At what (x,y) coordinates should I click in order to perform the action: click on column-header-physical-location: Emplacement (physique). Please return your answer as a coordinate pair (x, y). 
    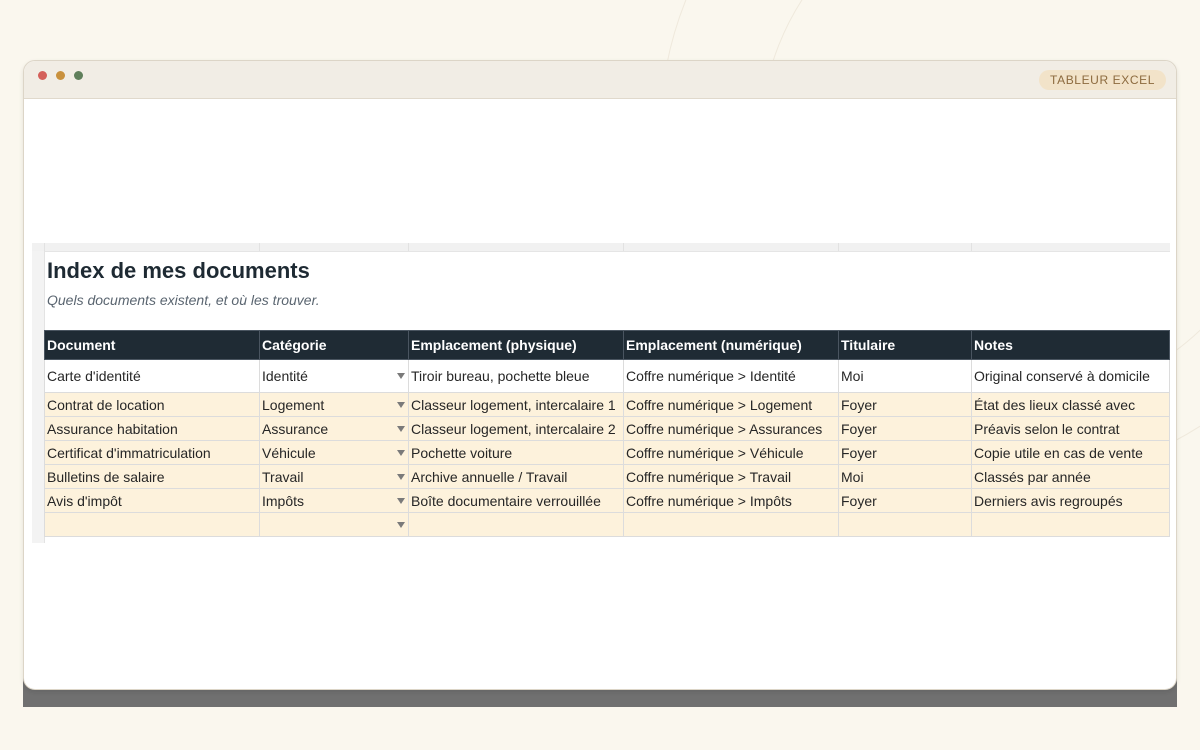
    Looking at the image, I should click on (516, 345).